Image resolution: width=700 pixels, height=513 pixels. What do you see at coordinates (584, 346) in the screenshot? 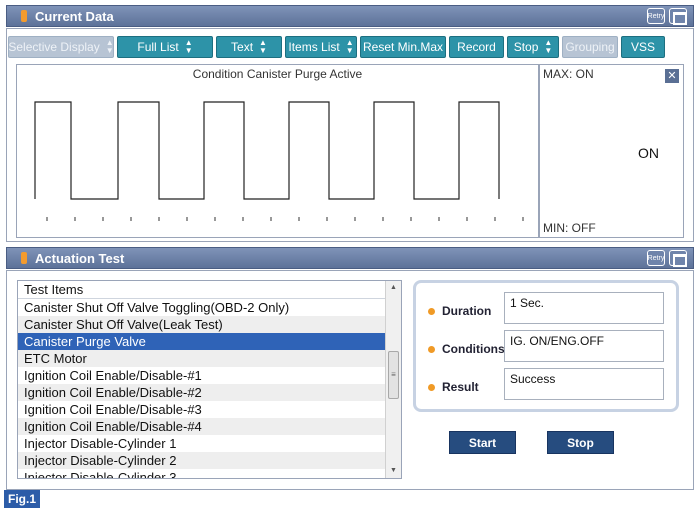
I see `conditions-value: IG. ON/ENG.OFF` at bounding box center [584, 346].